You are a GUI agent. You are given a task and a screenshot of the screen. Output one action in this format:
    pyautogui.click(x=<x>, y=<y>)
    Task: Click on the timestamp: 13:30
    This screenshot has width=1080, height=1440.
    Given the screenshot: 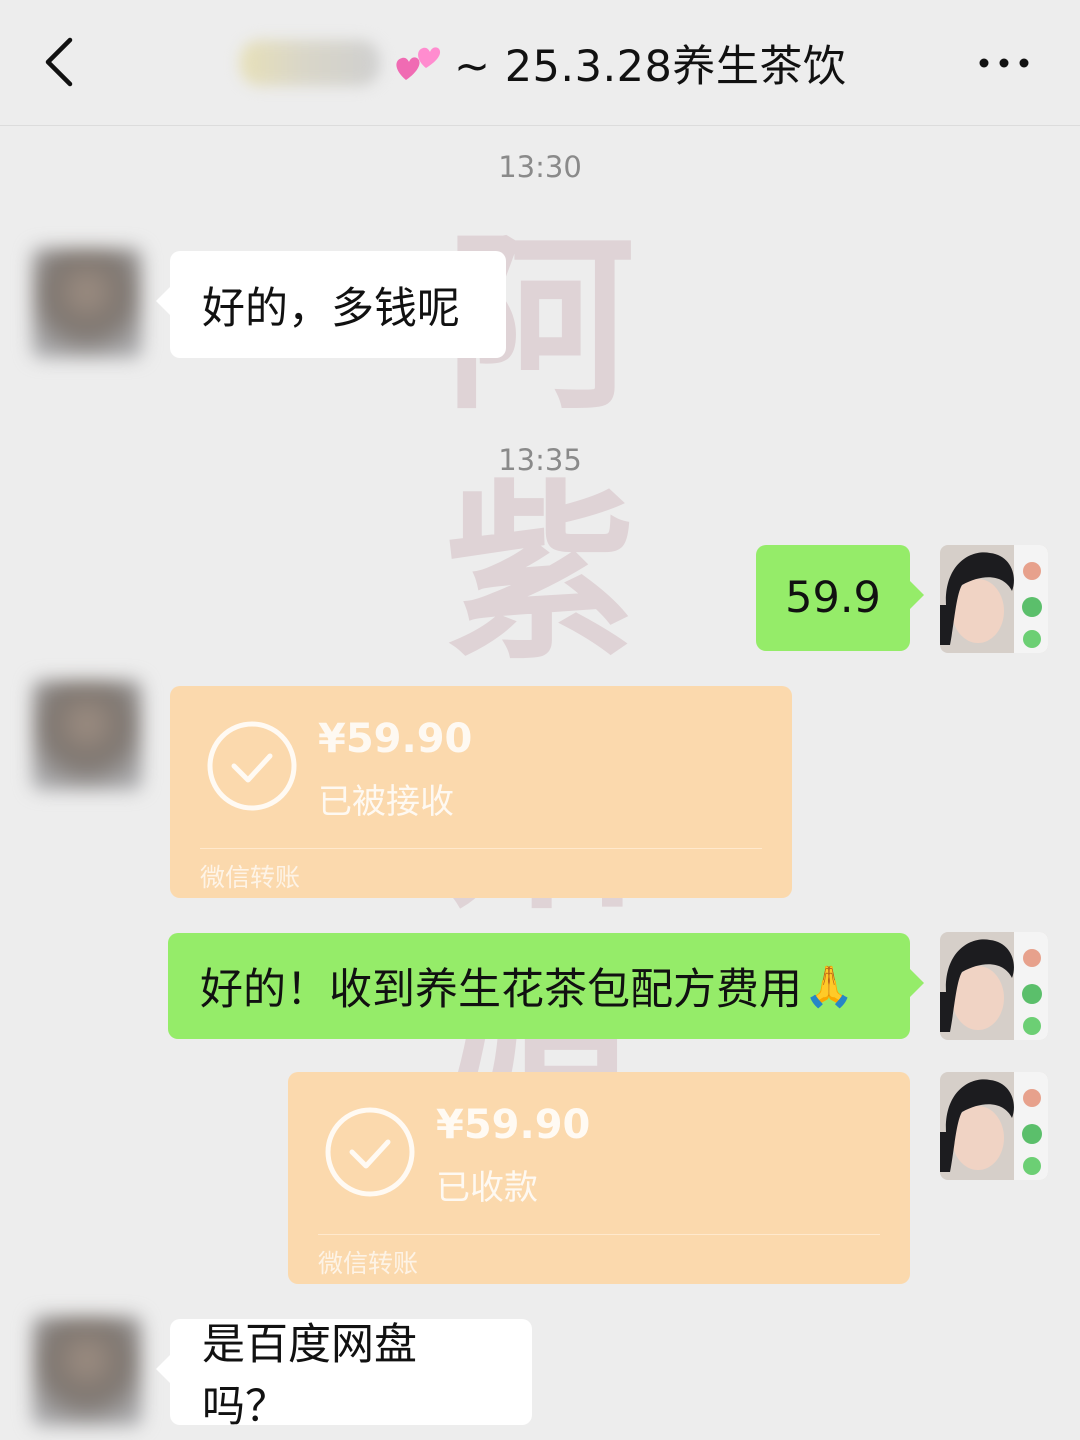 What is the action you would take?
    pyautogui.click(x=540, y=167)
    